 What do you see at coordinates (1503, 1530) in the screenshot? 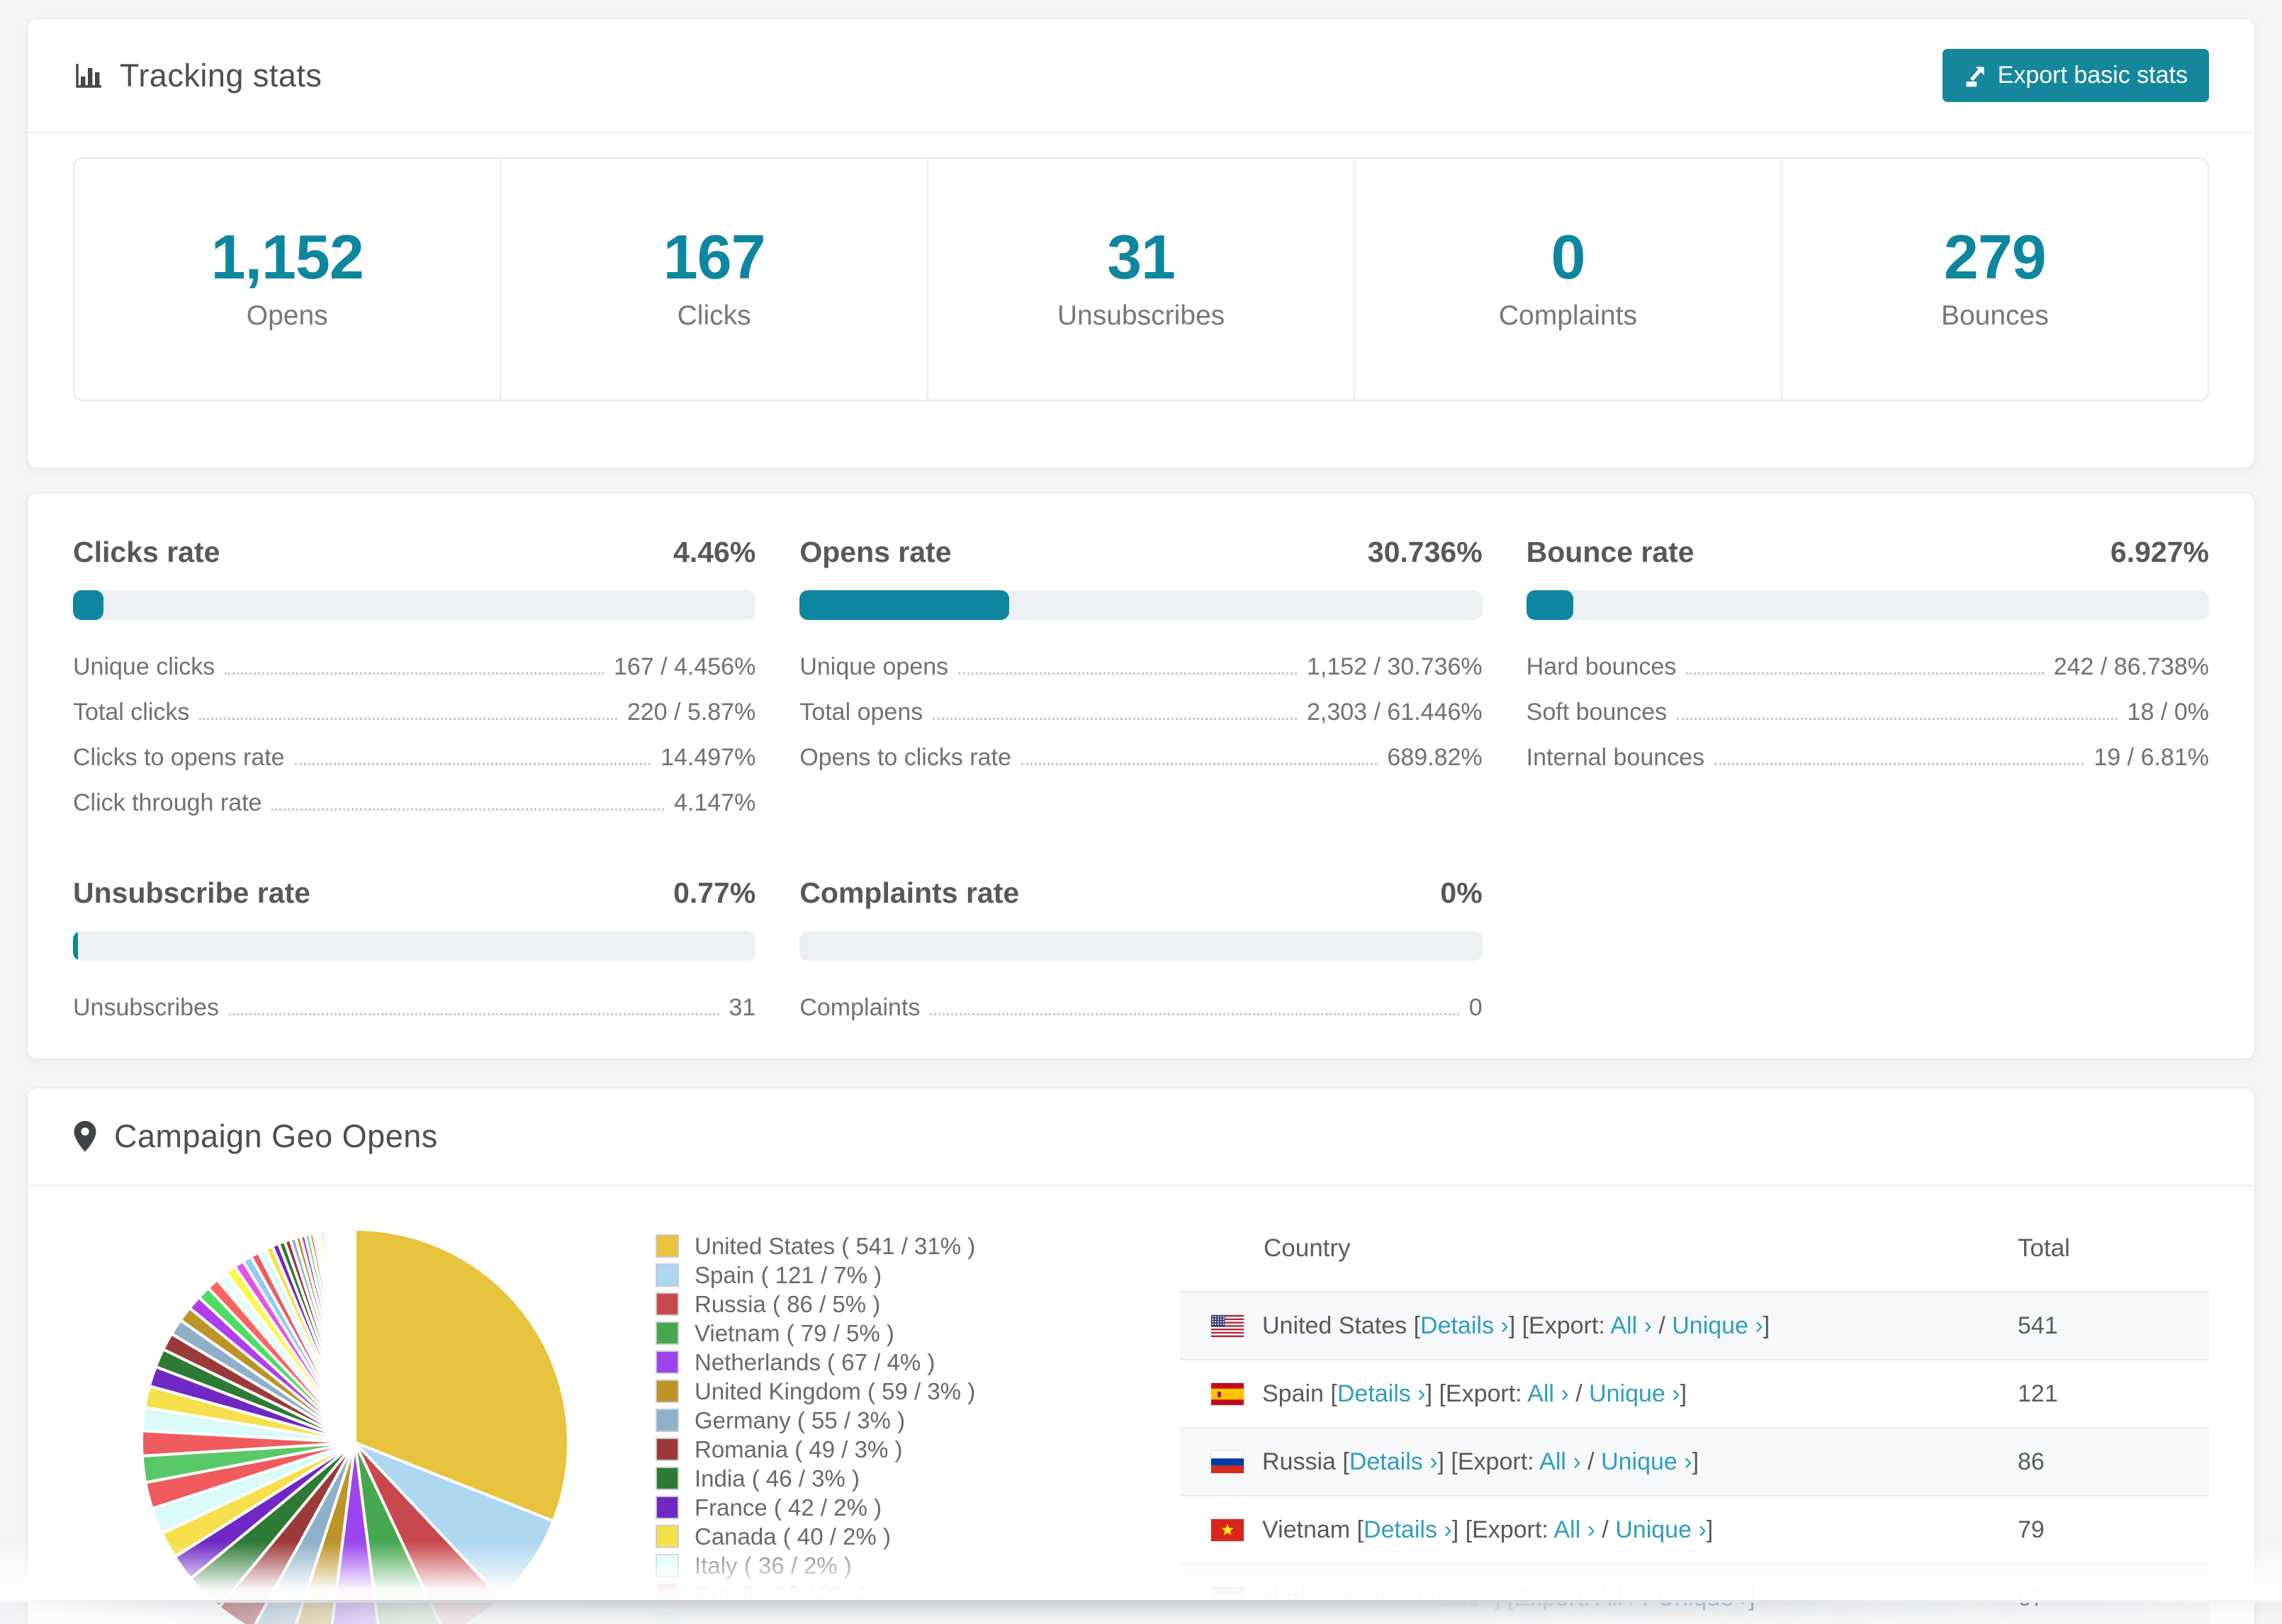
I see `export-bracket: ] [Export:` at bounding box center [1503, 1530].